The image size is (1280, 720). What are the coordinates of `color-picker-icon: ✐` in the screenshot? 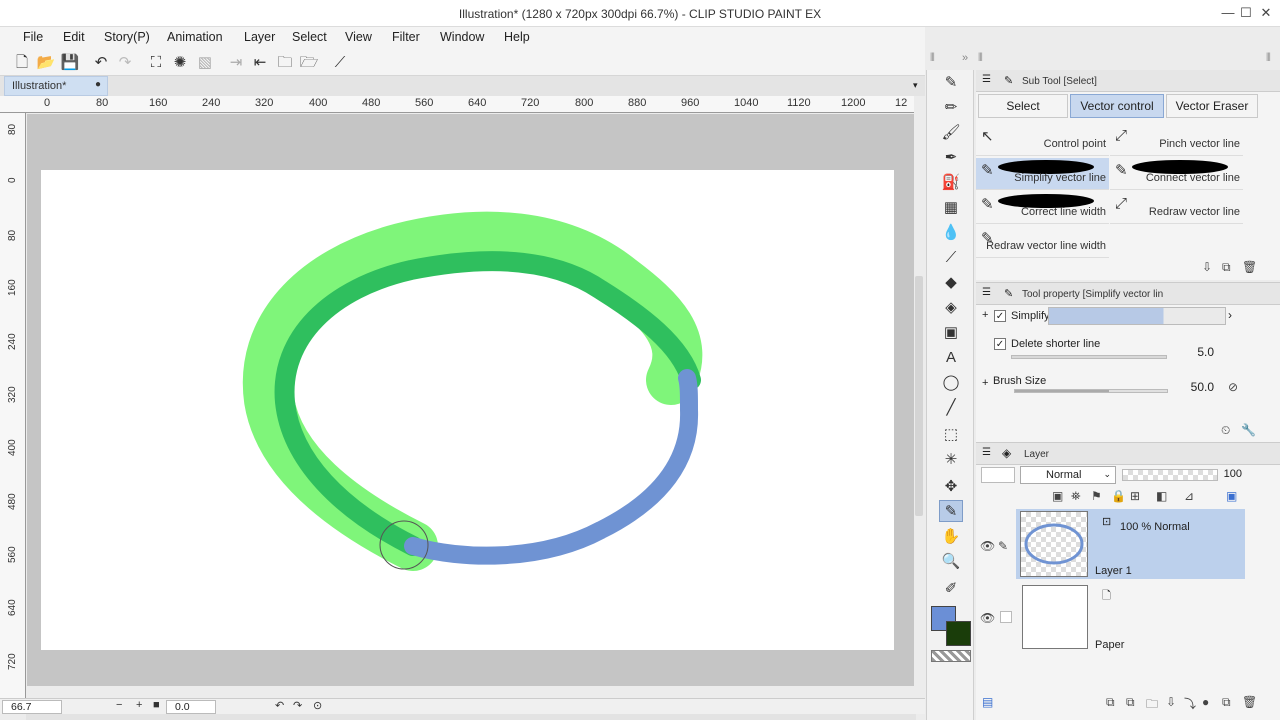 It's located at (951, 589).